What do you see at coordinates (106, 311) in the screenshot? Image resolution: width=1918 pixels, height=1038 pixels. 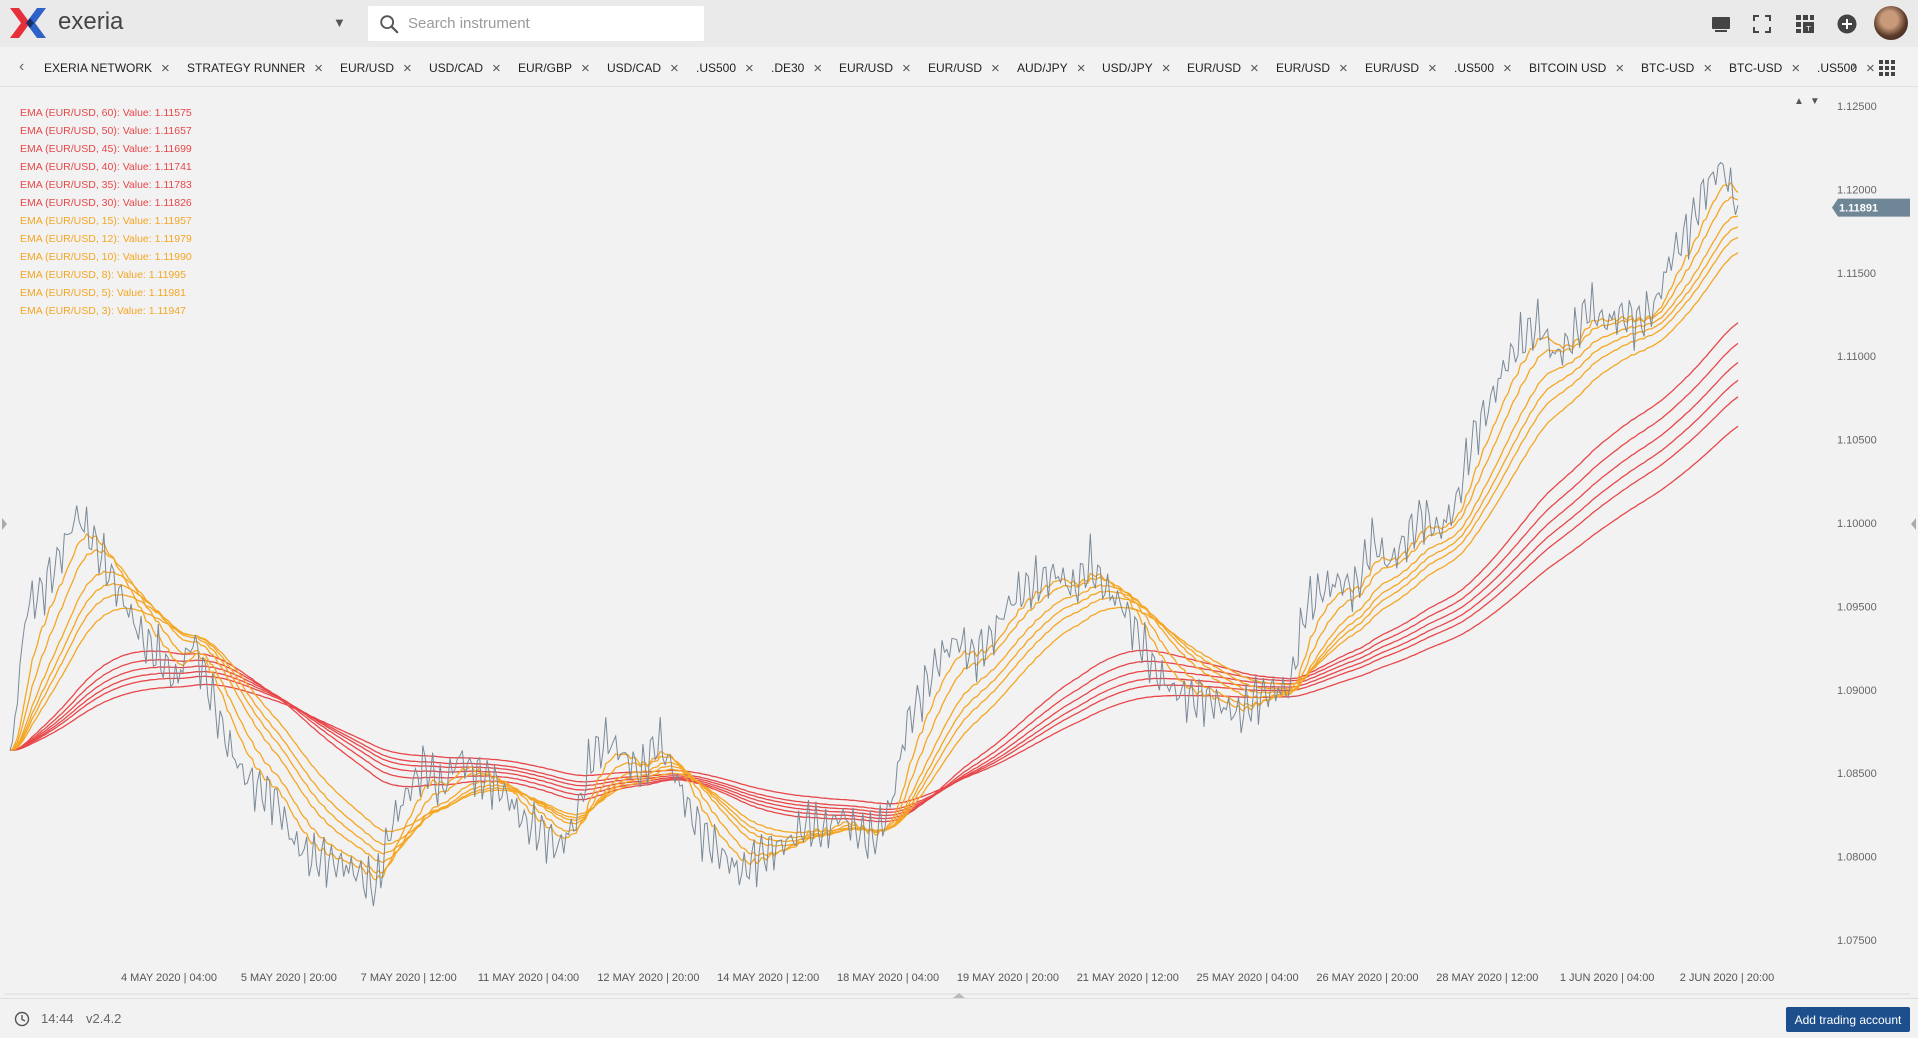 I see `legend-item: EMA (EUR/USD, 3): Value: 1.11947` at bounding box center [106, 311].